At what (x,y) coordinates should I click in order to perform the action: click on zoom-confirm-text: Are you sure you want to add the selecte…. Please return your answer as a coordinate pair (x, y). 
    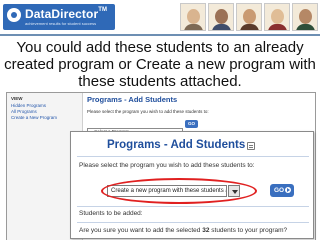
    Looking at the image, I should click on (183, 230).